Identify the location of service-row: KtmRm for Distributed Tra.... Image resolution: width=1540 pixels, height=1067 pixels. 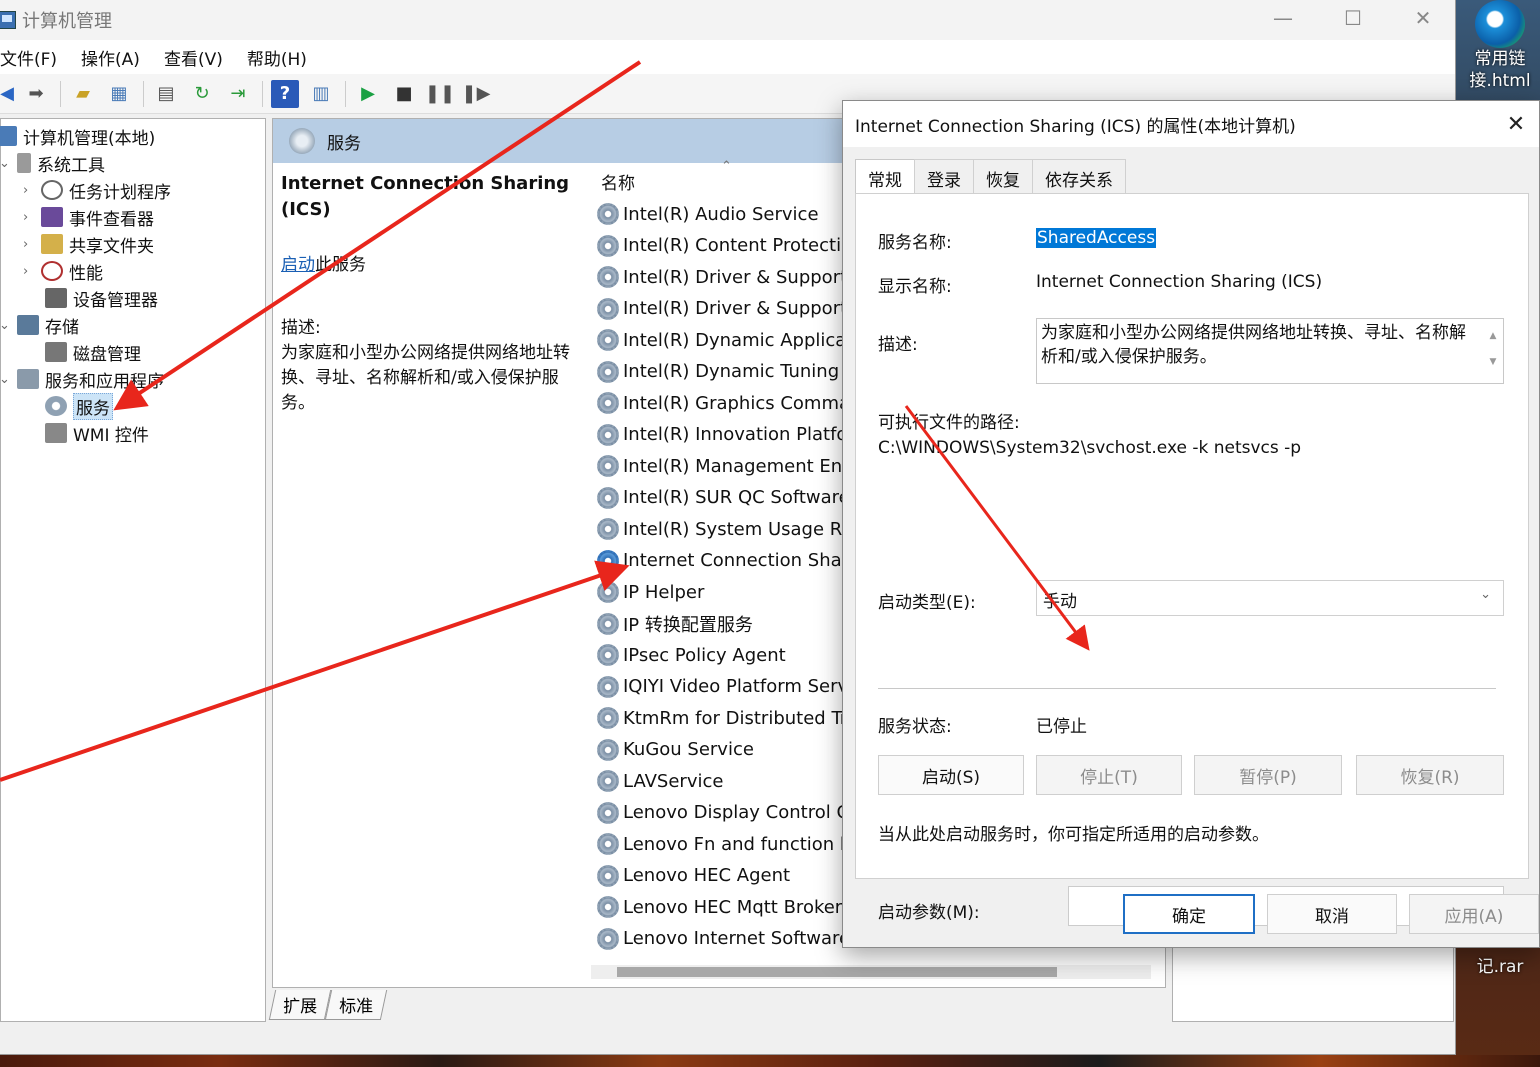
(736, 718).